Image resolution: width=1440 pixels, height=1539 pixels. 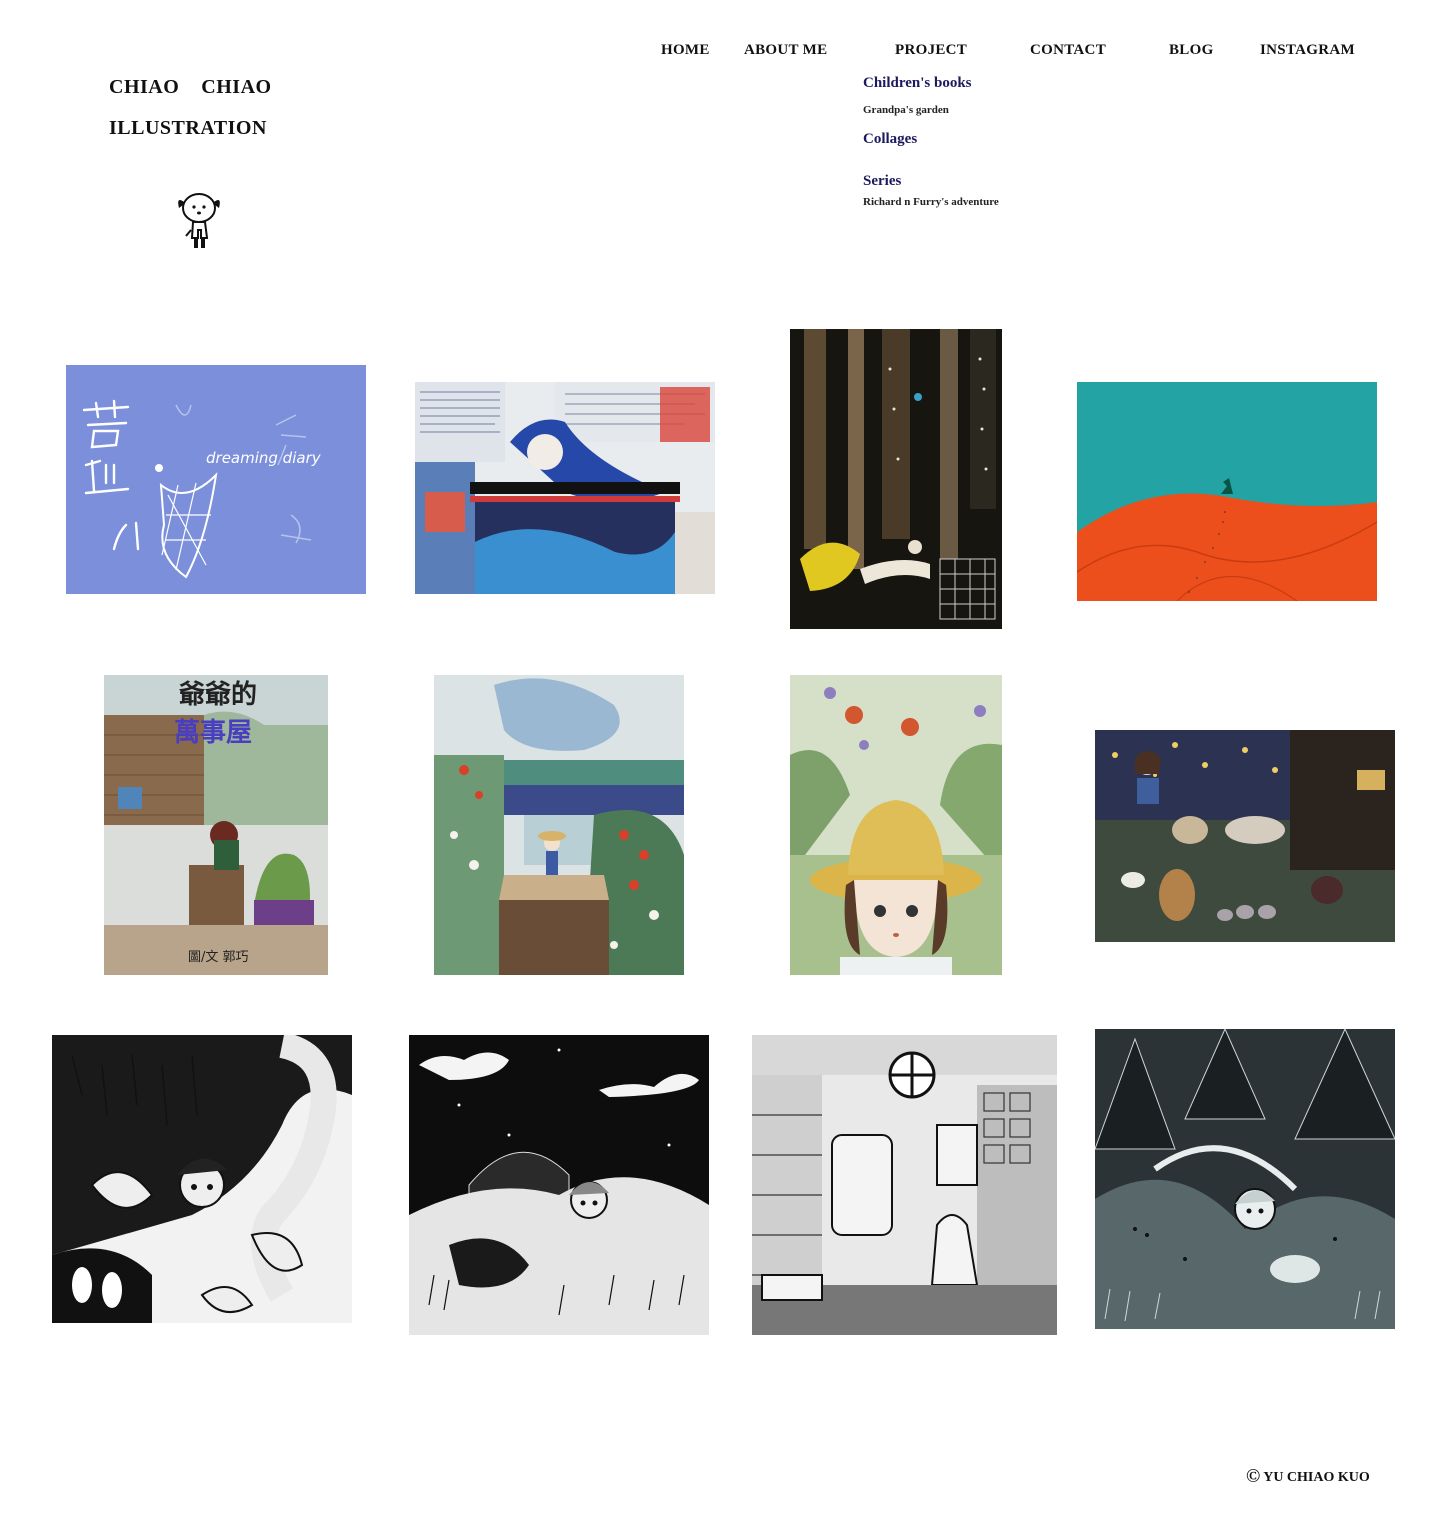 I want to click on copyright-symbol: ©, so click(x=1253, y=1476).